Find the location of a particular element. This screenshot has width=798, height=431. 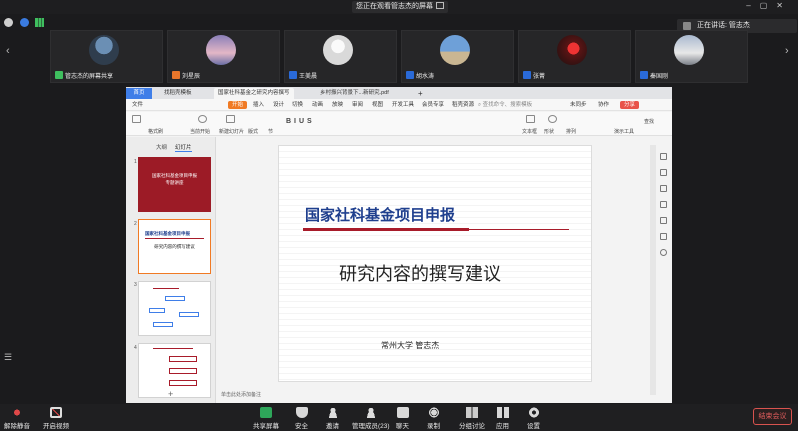

layout-button: 版式 is located at coordinates (253, 131).